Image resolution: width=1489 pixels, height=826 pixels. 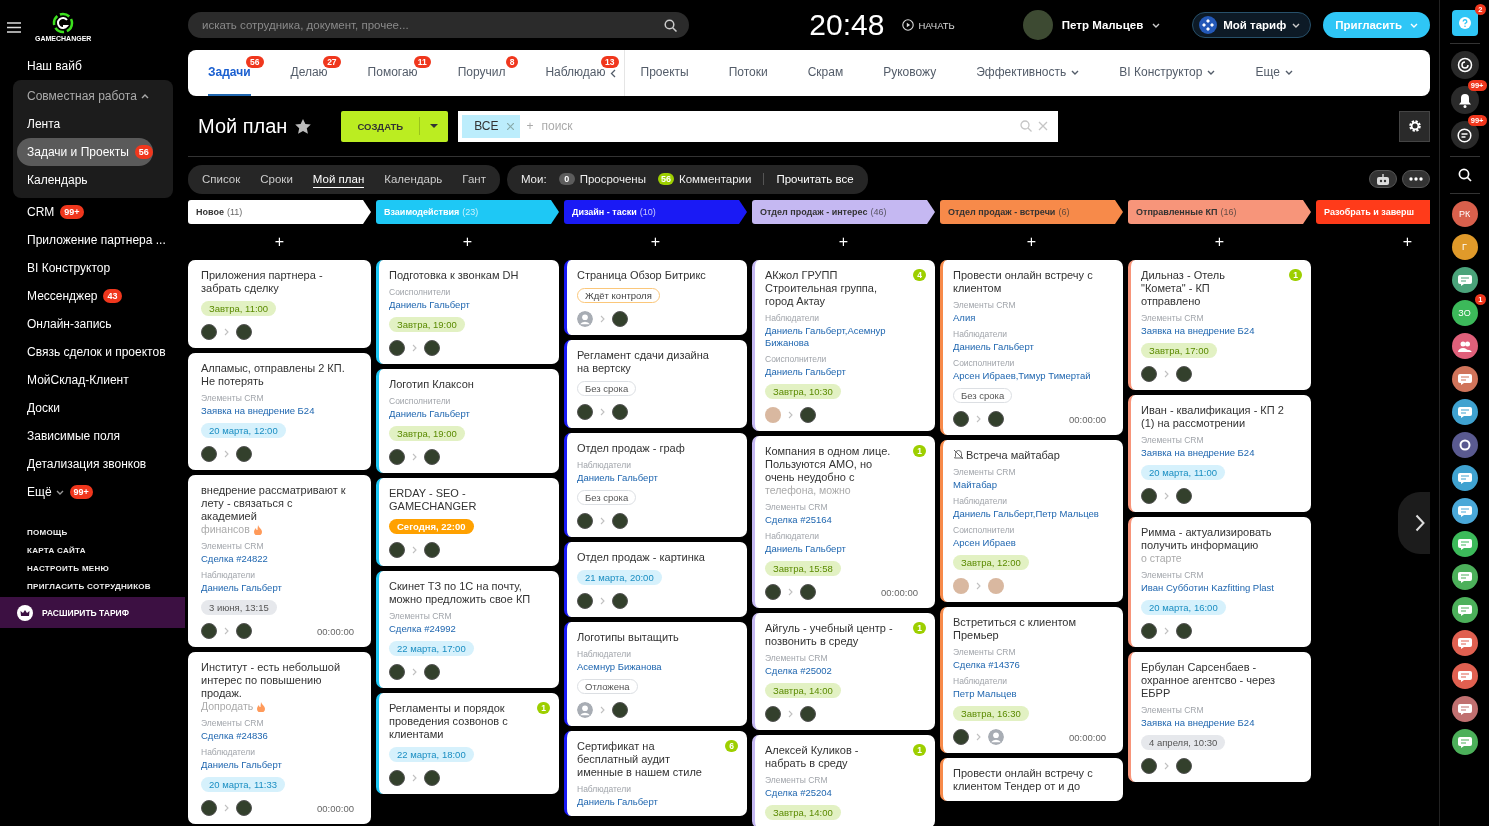 What do you see at coordinates (303, 126) in the screenshot?
I see `star-icon` at bounding box center [303, 126].